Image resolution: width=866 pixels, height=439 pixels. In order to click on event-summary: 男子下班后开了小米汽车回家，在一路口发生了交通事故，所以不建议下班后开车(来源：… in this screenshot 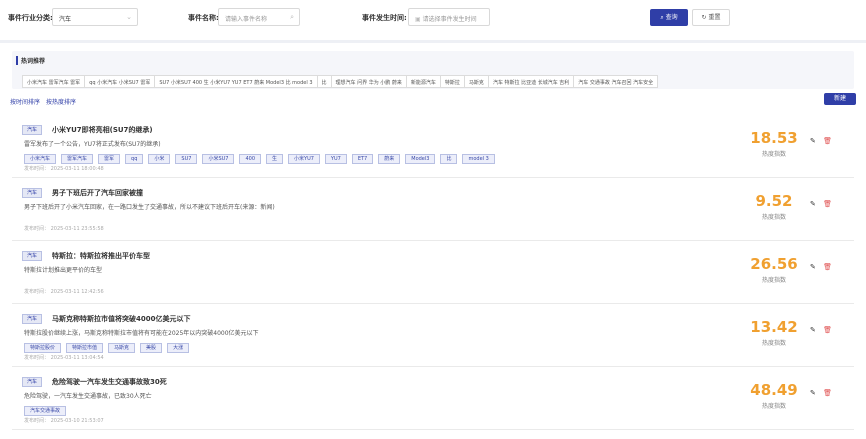, I will do `click(149, 207)`.